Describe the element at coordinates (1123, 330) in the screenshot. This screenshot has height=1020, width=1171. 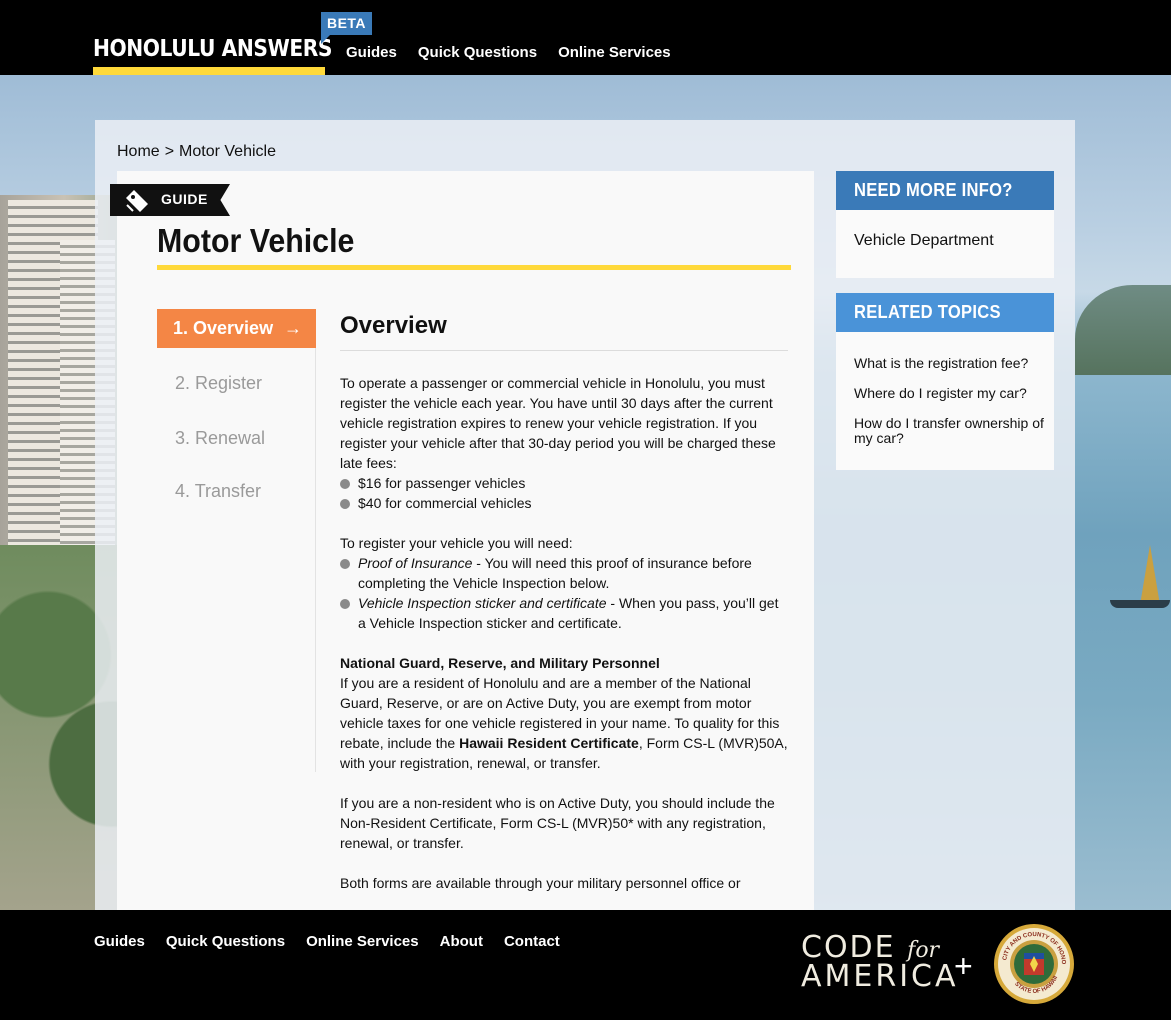
I see `diamond-head` at that location.